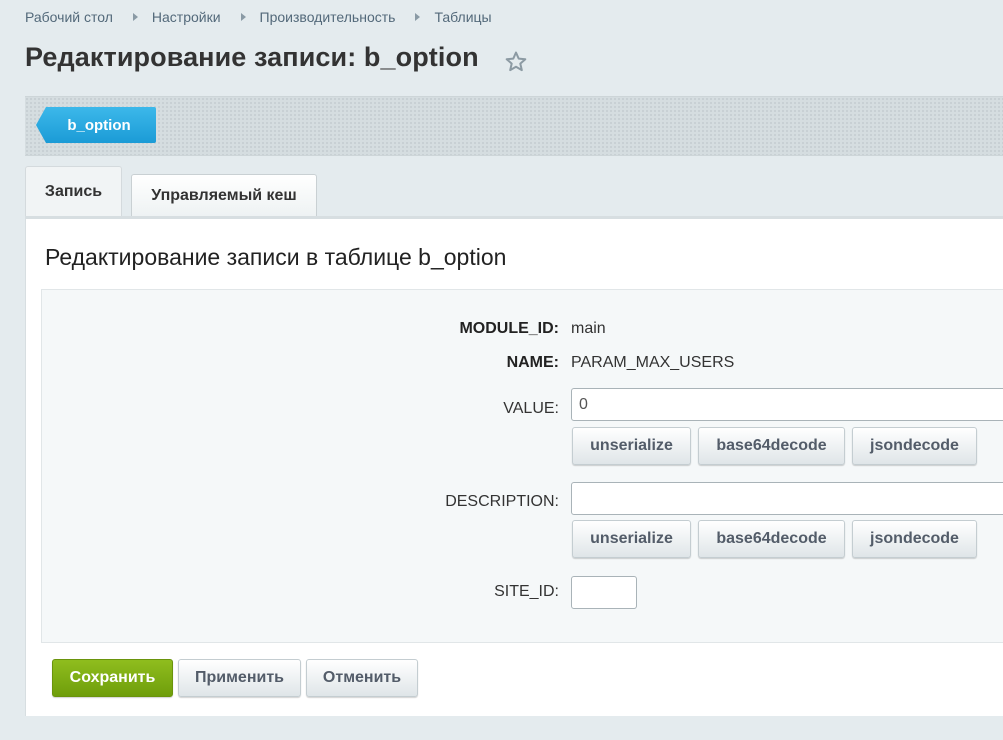  Describe the element at coordinates (96, 125) in the screenshot. I see `entity-tag-button: b_option` at that location.